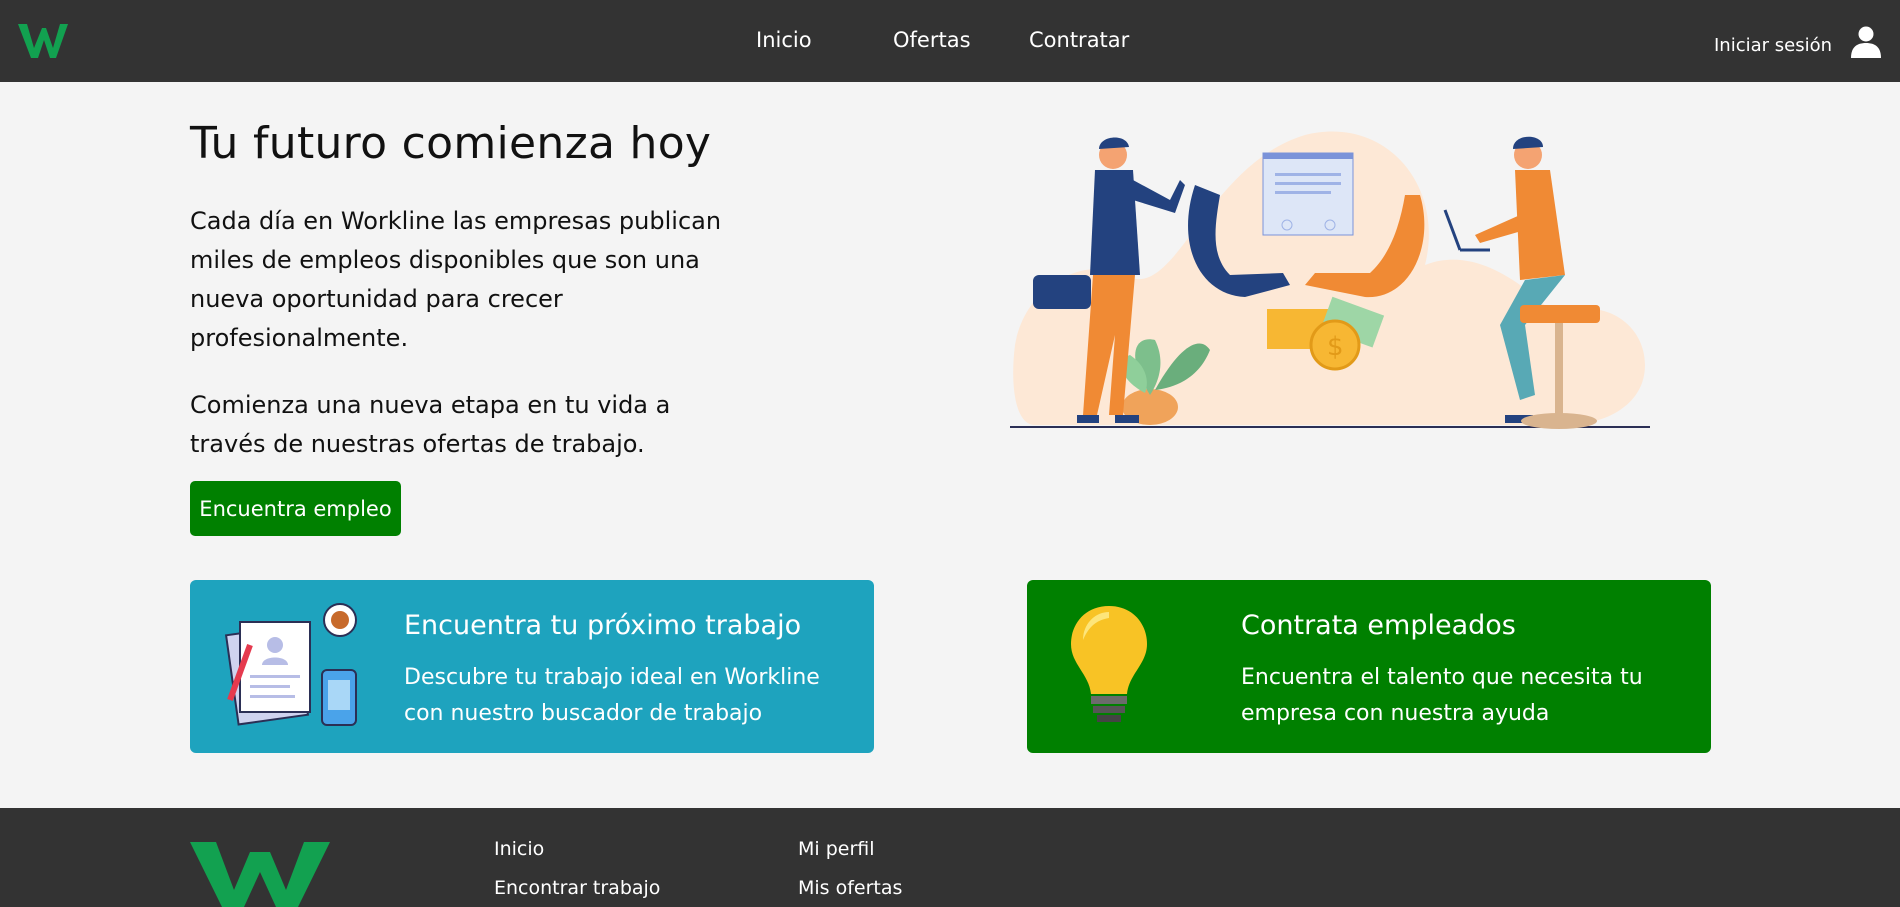  Describe the element at coordinates (1773, 45) in the screenshot. I see `login-link: Iniciar sesión` at that location.